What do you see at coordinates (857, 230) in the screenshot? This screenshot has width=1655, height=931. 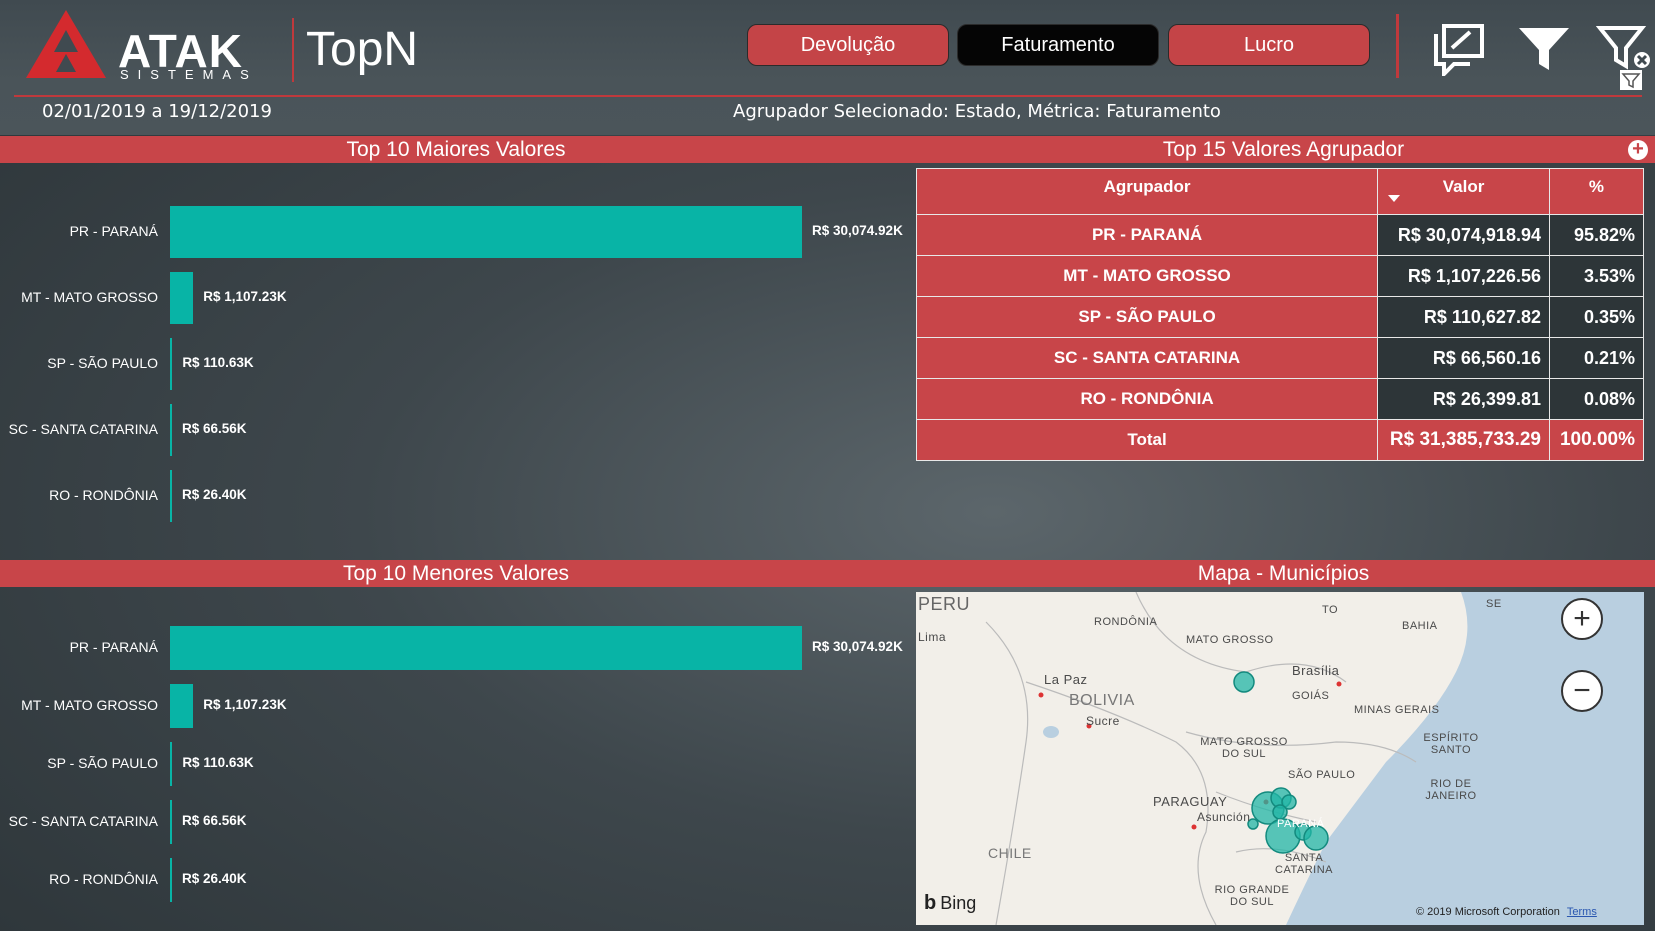 I see `data-label: R$ 30,074.92K` at bounding box center [857, 230].